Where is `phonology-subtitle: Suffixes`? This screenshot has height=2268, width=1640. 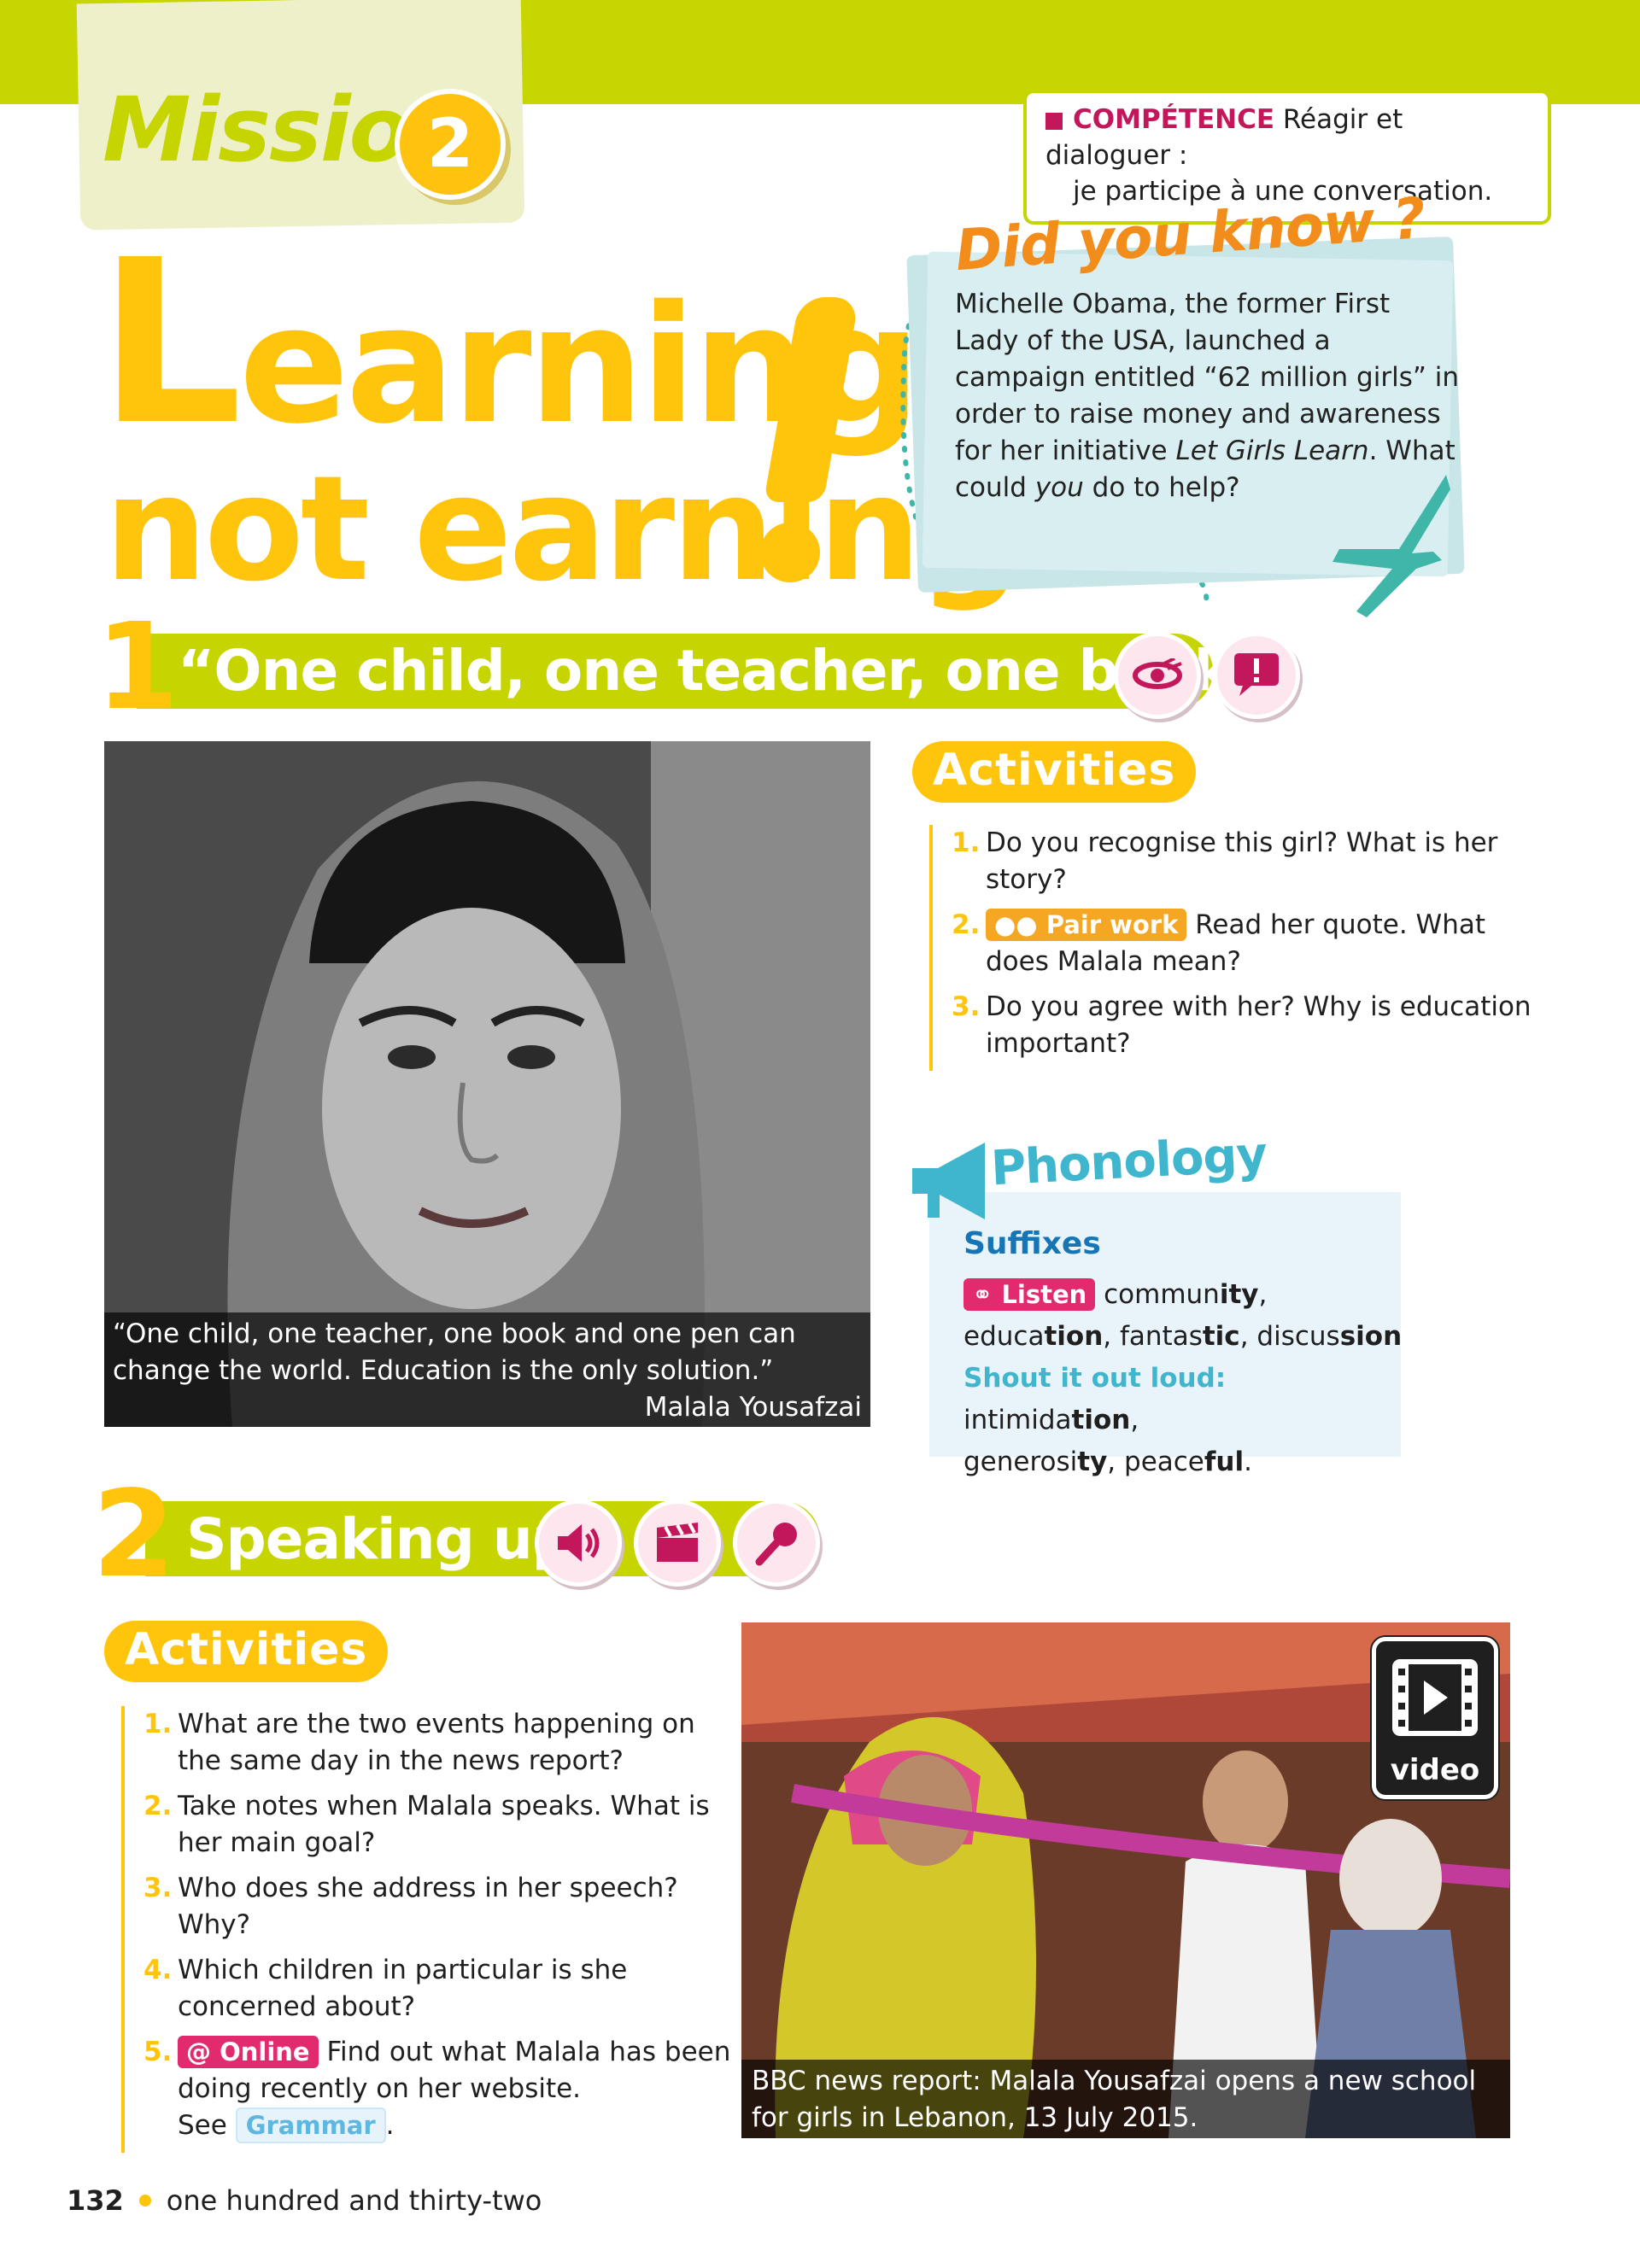 phonology-subtitle: Suffixes is located at coordinates (1032, 1243).